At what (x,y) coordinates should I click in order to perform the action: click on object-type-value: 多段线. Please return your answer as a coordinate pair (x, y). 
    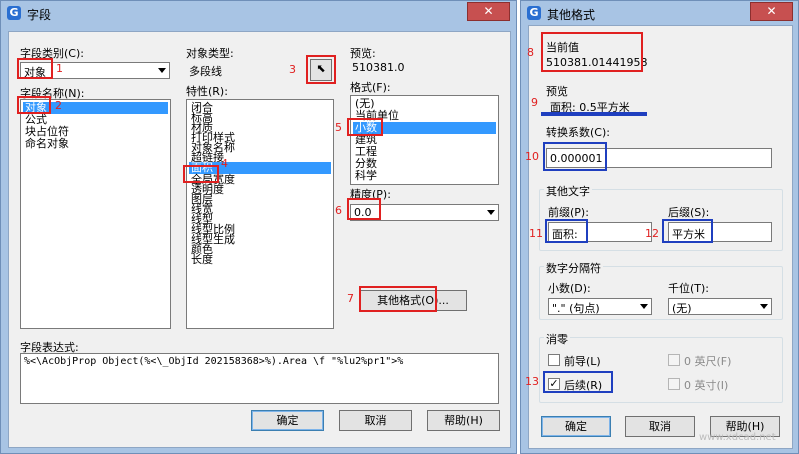
    Looking at the image, I should click on (205, 71).